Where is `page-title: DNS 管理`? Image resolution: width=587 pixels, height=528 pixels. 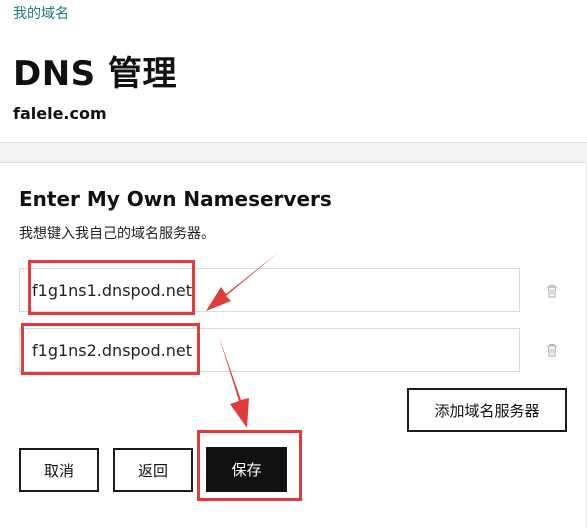 page-title: DNS 管理 is located at coordinates (95, 74).